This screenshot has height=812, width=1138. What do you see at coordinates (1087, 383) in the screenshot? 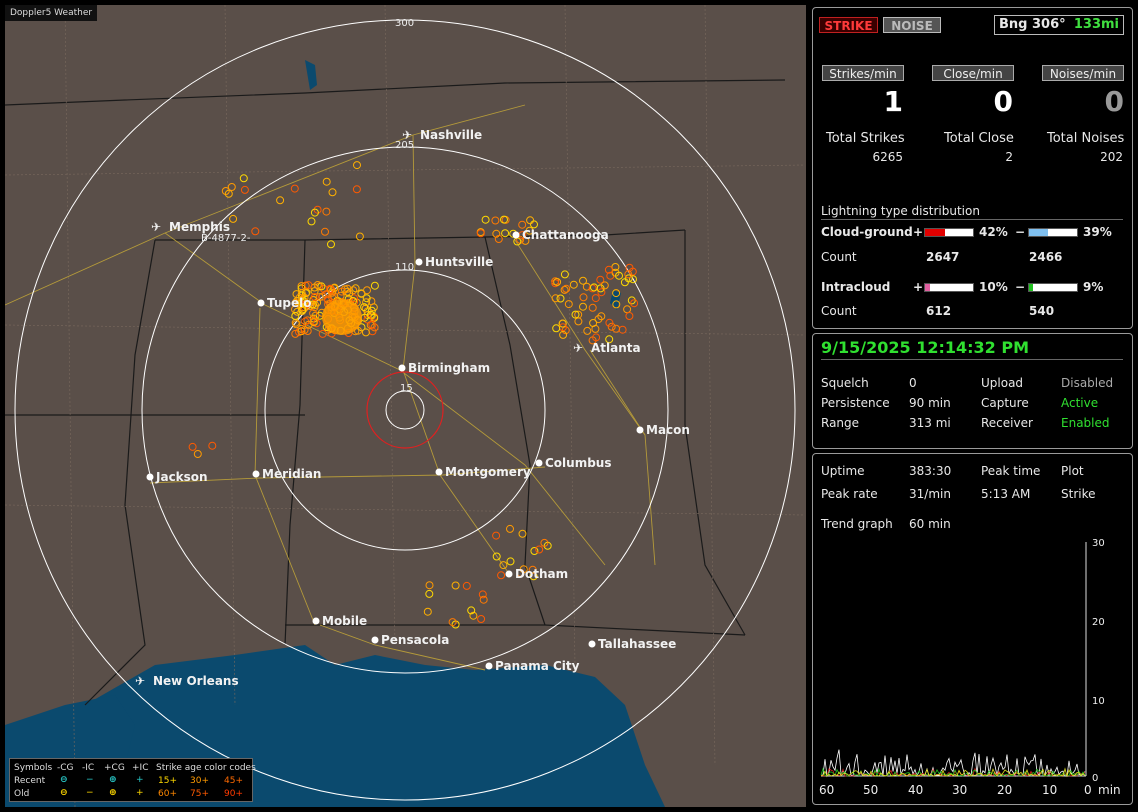
I see `upload-value: Disabled` at bounding box center [1087, 383].